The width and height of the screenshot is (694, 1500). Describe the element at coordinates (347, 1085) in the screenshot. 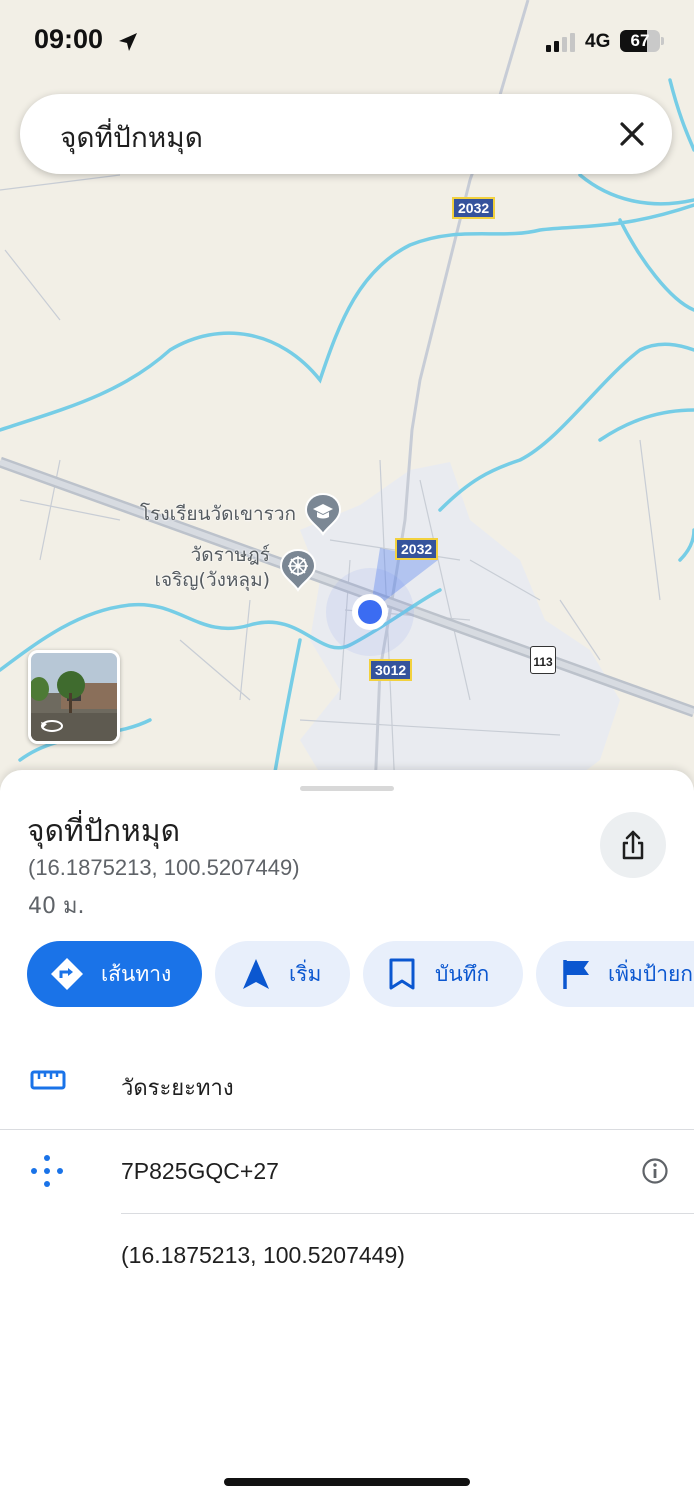

I see `measure-distance-row: วัดระยะทาง` at that location.